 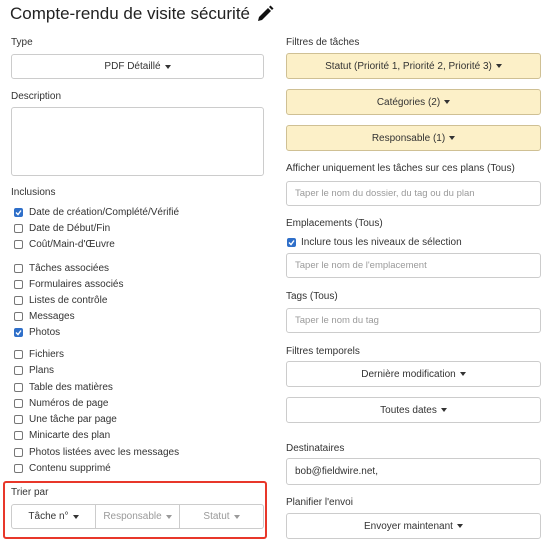 I want to click on inclusion-item: Contenu supprimé, so click(x=62, y=468).